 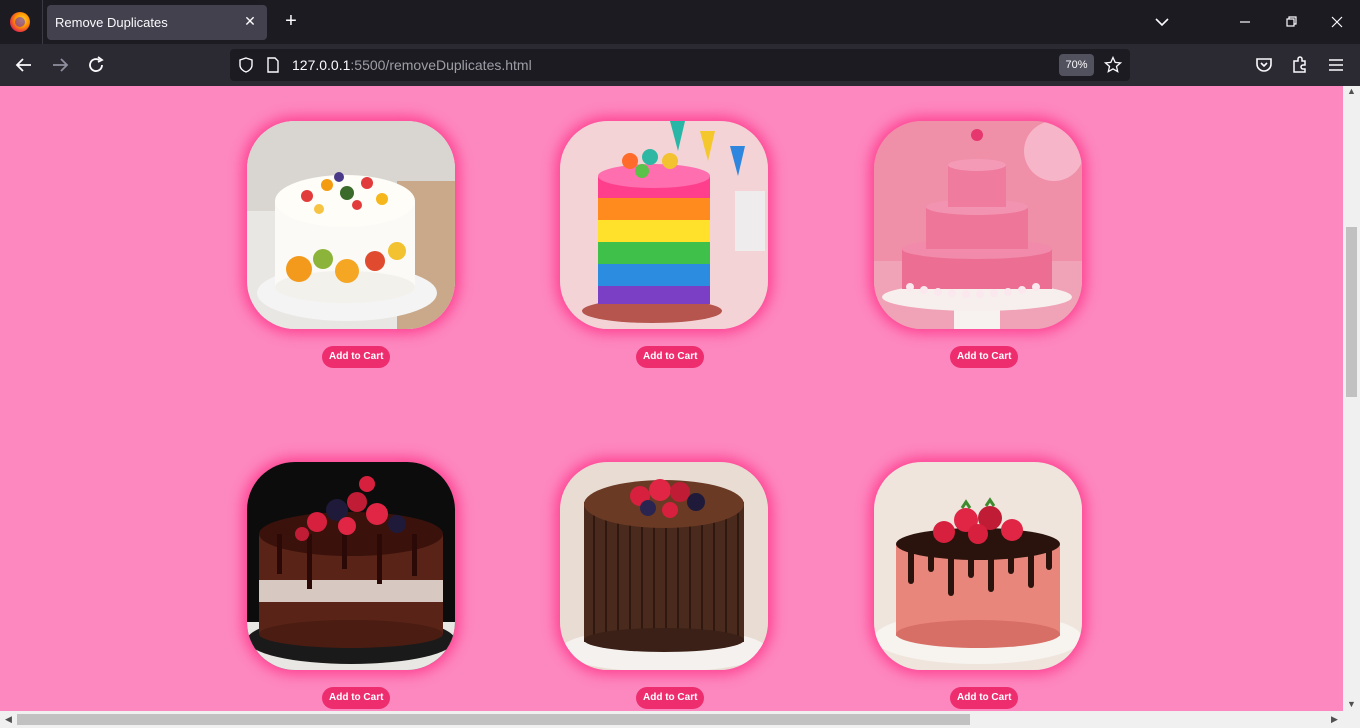 What do you see at coordinates (1336, 65) in the screenshot?
I see `menu-icon` at bounding box center [1336, 65].